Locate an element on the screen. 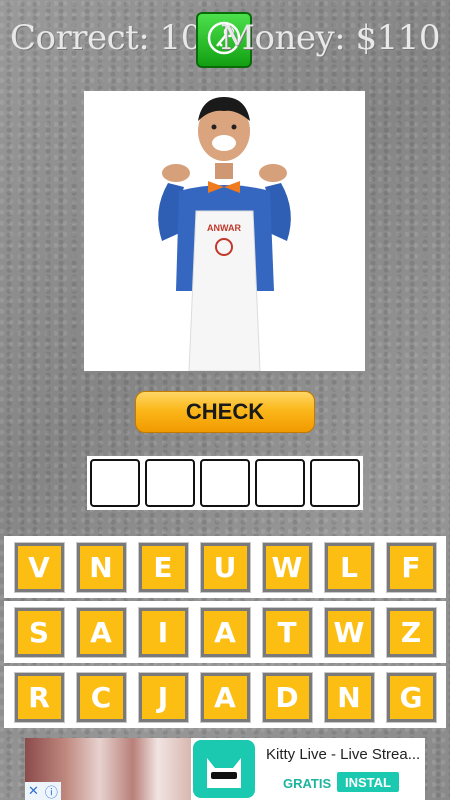 This screenshot has width=450, height=800. keyboard-row-1: V N E U W L F is located at coordinates (225, 567).